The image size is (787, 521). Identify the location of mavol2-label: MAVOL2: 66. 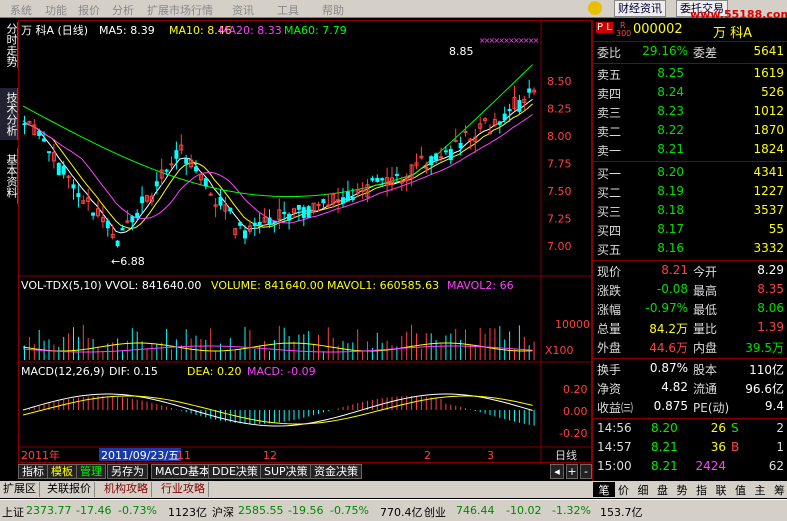
(480, 285).